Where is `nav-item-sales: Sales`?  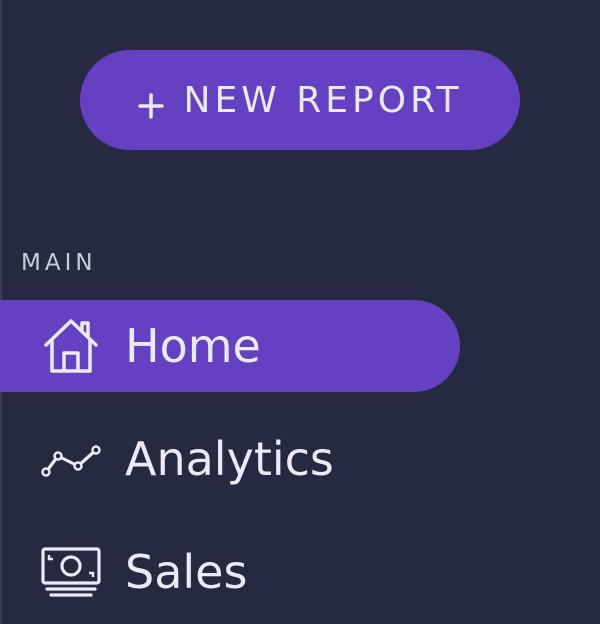
nav-item-sales: Sales is located at coordinates (230, 572).